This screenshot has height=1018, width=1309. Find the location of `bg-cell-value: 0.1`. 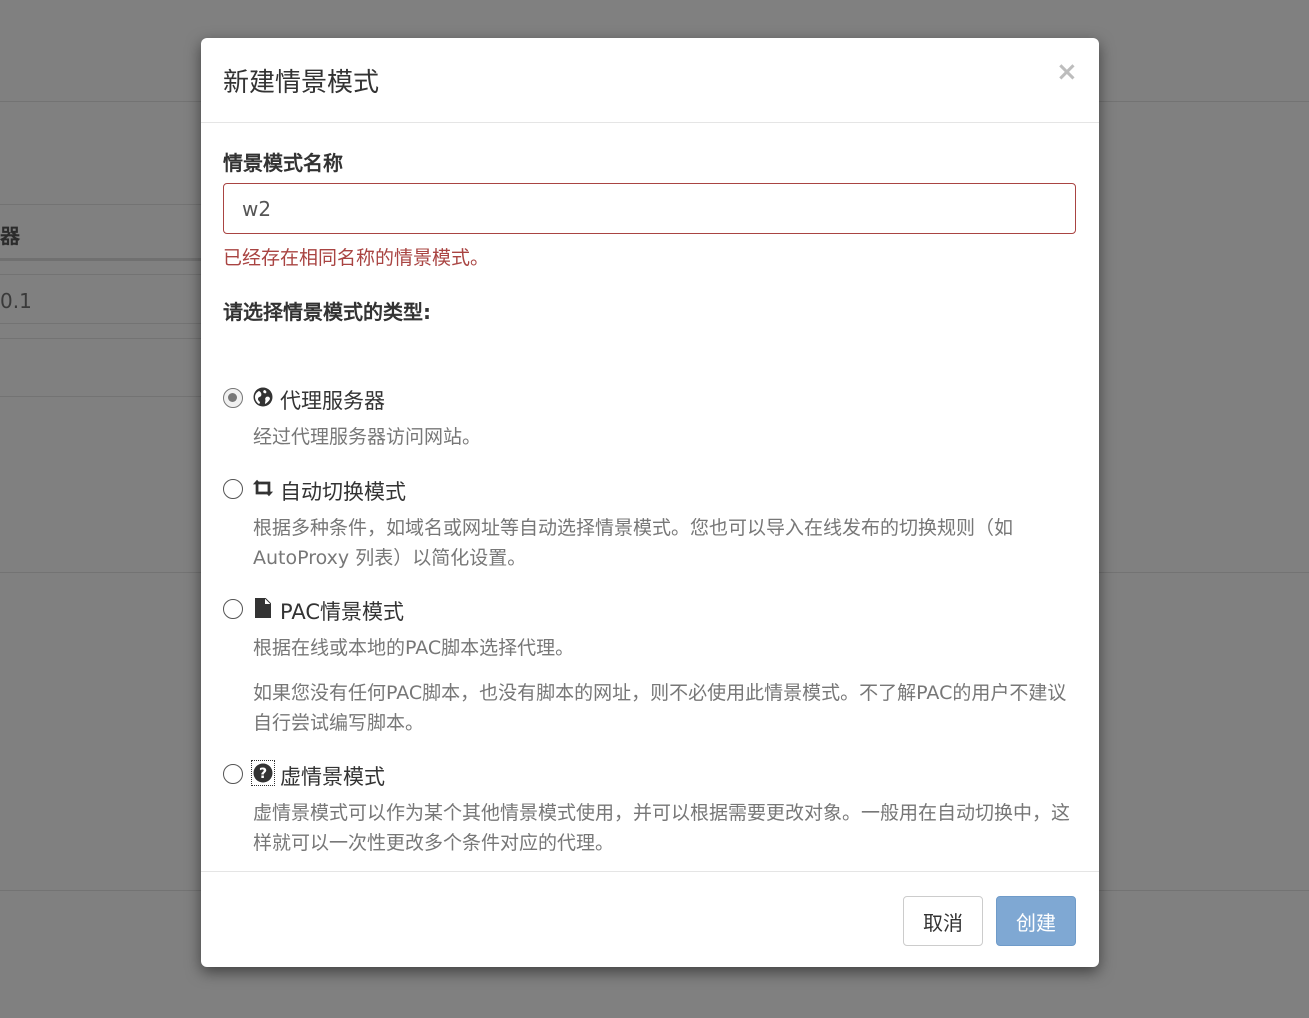

bg-cell-value: 0.1 is located at coordinates (16, 301).